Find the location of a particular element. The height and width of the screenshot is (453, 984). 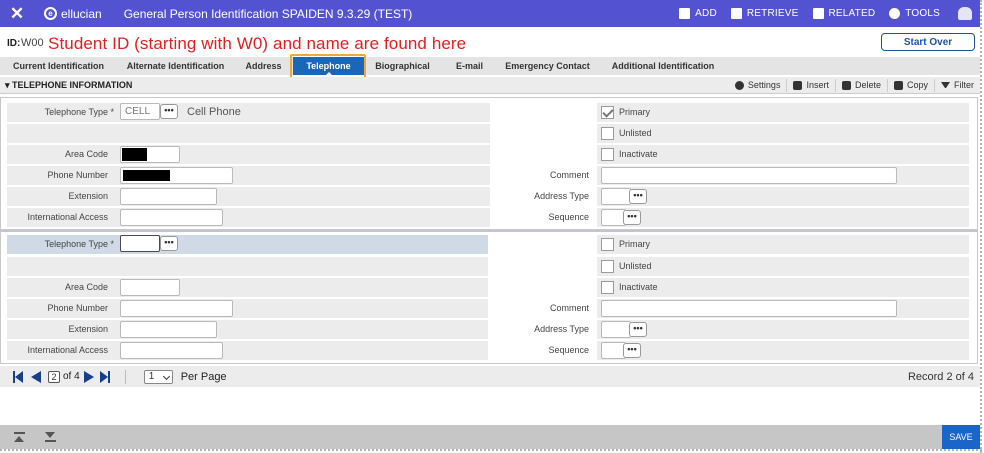

close-icon: ✕ is located at coordinates (17, 14).